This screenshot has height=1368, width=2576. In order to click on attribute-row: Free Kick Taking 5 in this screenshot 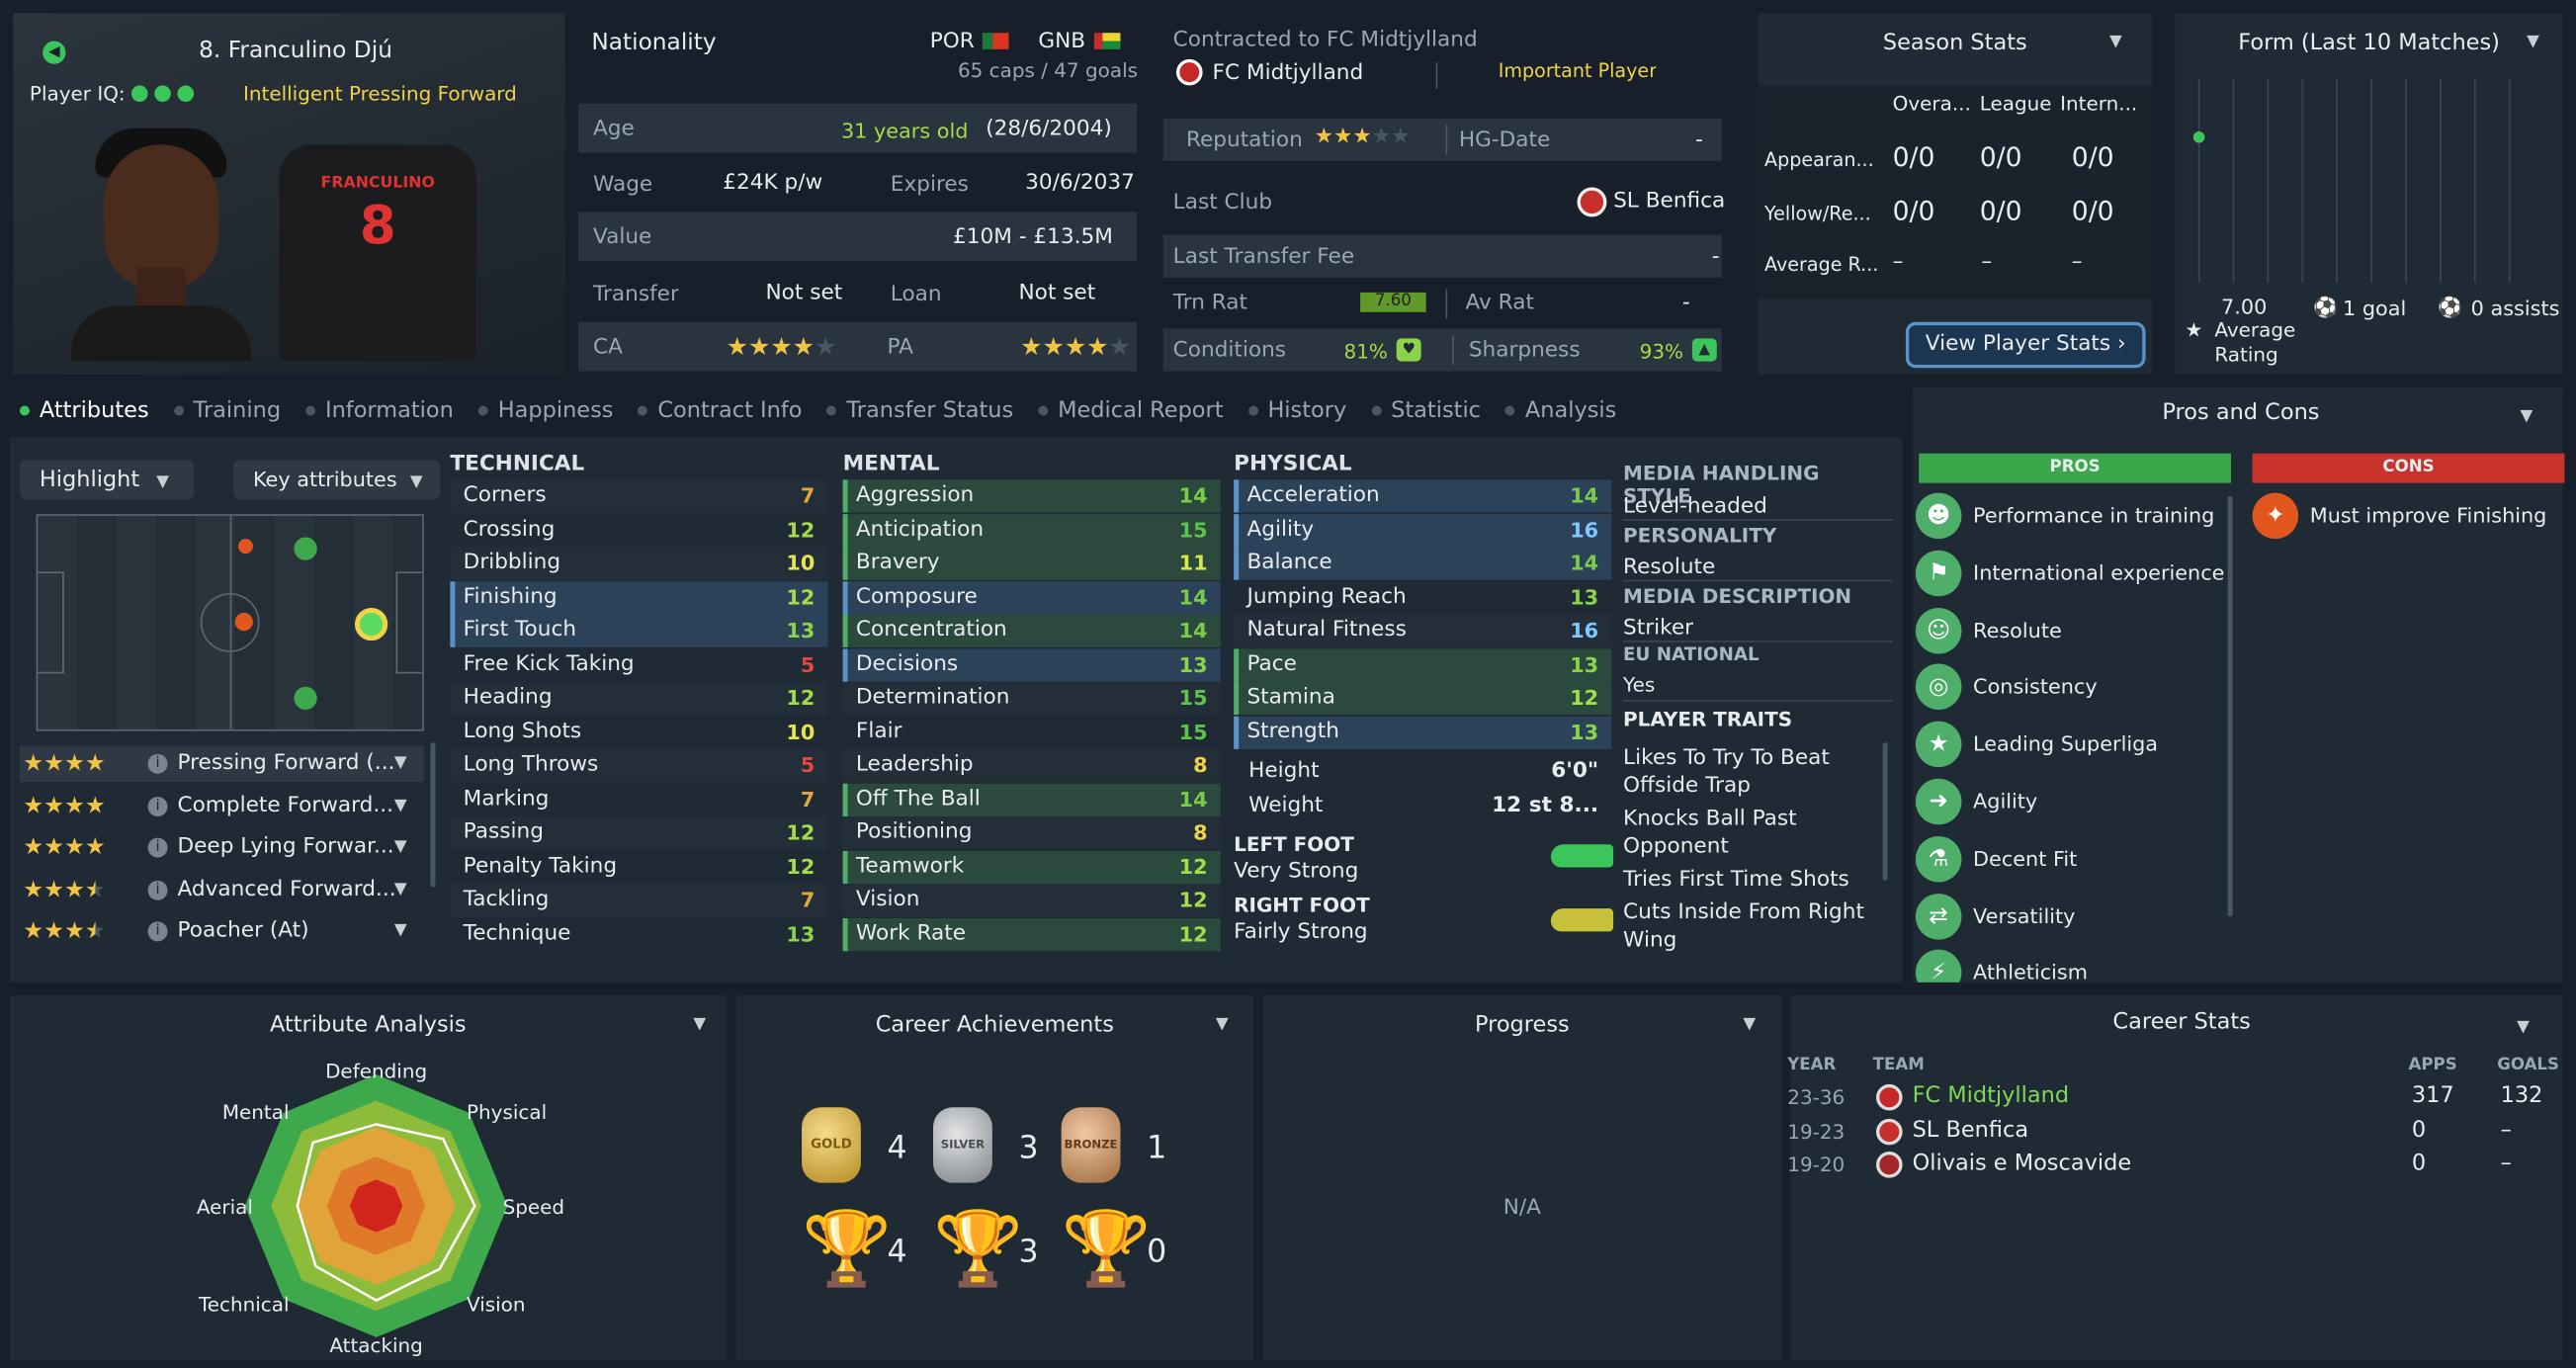, I will do `click(638, 664)`.